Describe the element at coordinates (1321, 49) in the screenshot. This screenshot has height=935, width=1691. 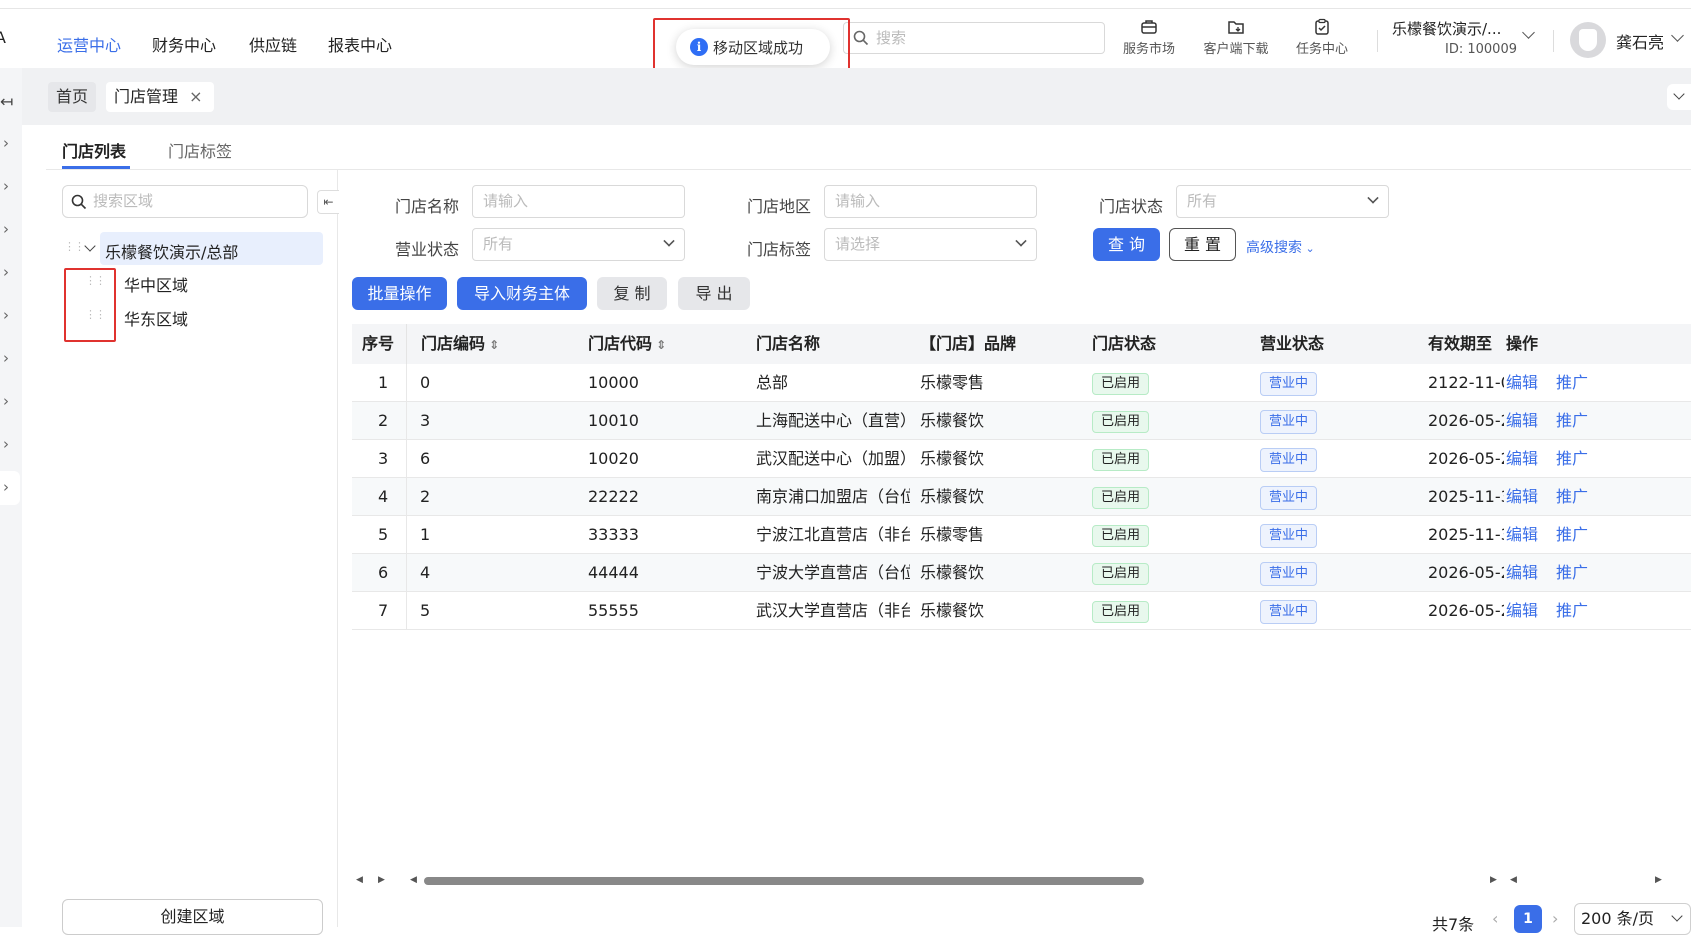
I see `tool-task-center-label: 任务中心` at that location.